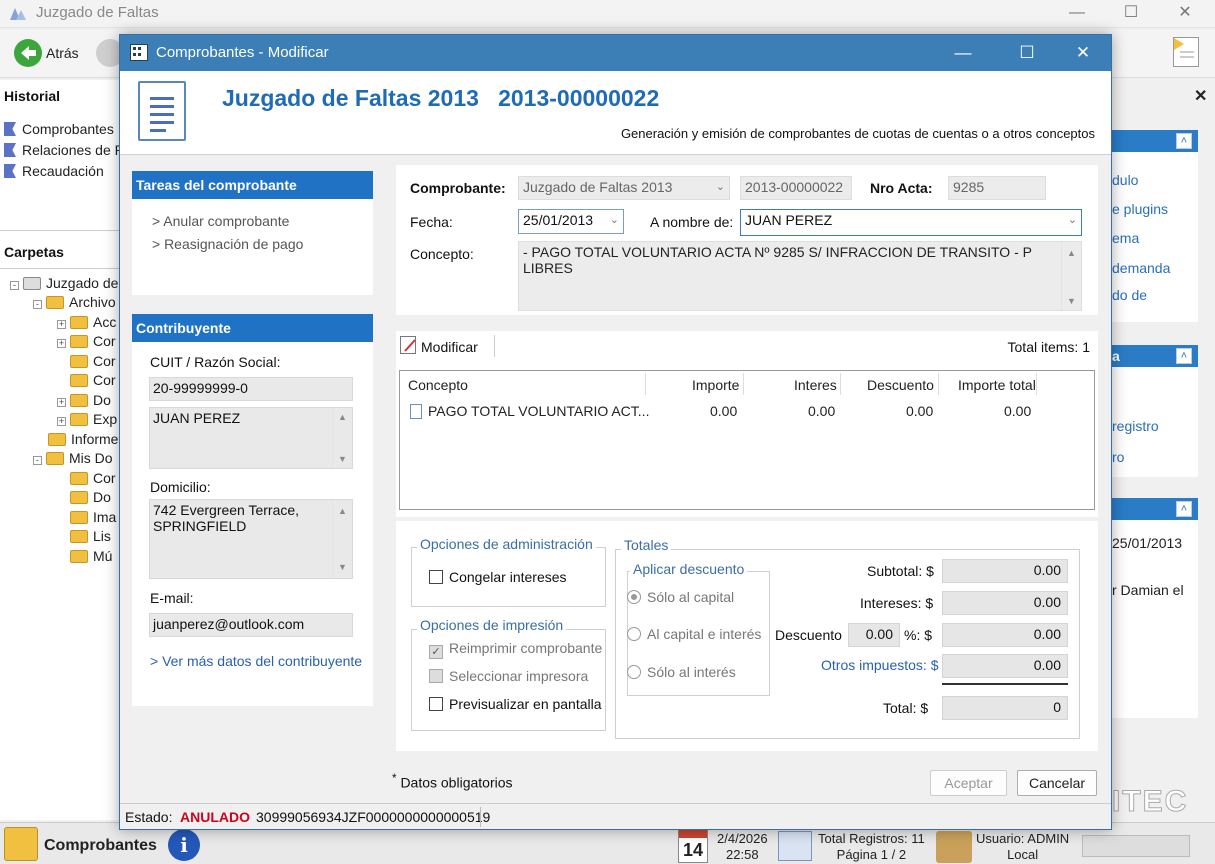 This screenshot has width=1215, height=864. Describe the element at coordinates (681, 672) in the screenshot. I see `radio-solo-interes: Sólo al interés` at that location.